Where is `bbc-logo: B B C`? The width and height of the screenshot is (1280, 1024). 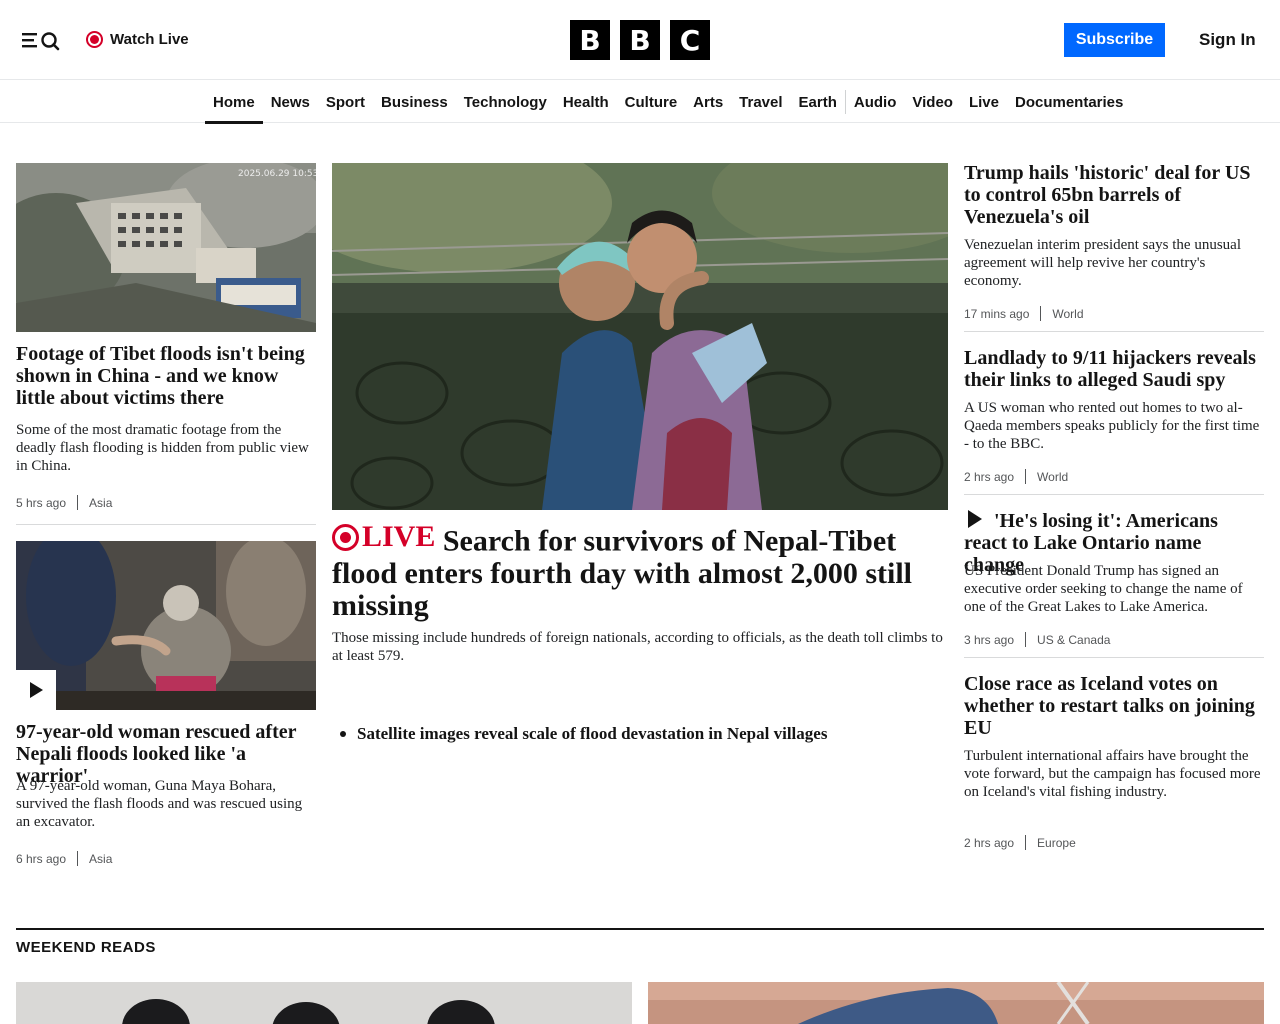
bbc-logo: B B C is located at coordinates (640, 40).